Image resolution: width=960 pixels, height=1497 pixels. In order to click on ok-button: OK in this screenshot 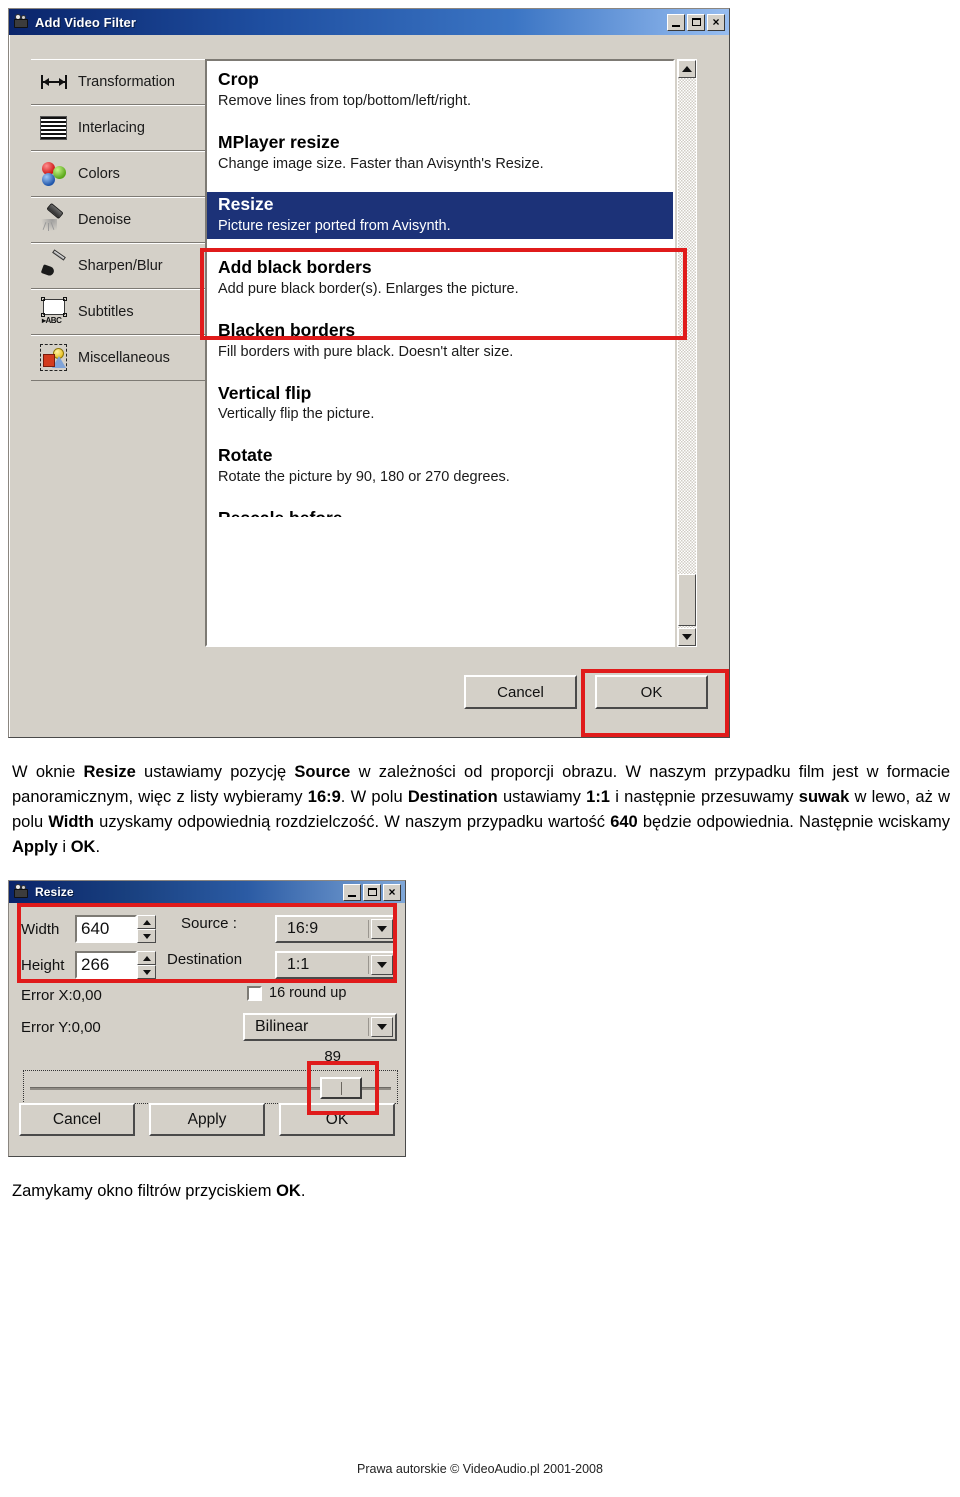, I will do `click(651, 692)`.